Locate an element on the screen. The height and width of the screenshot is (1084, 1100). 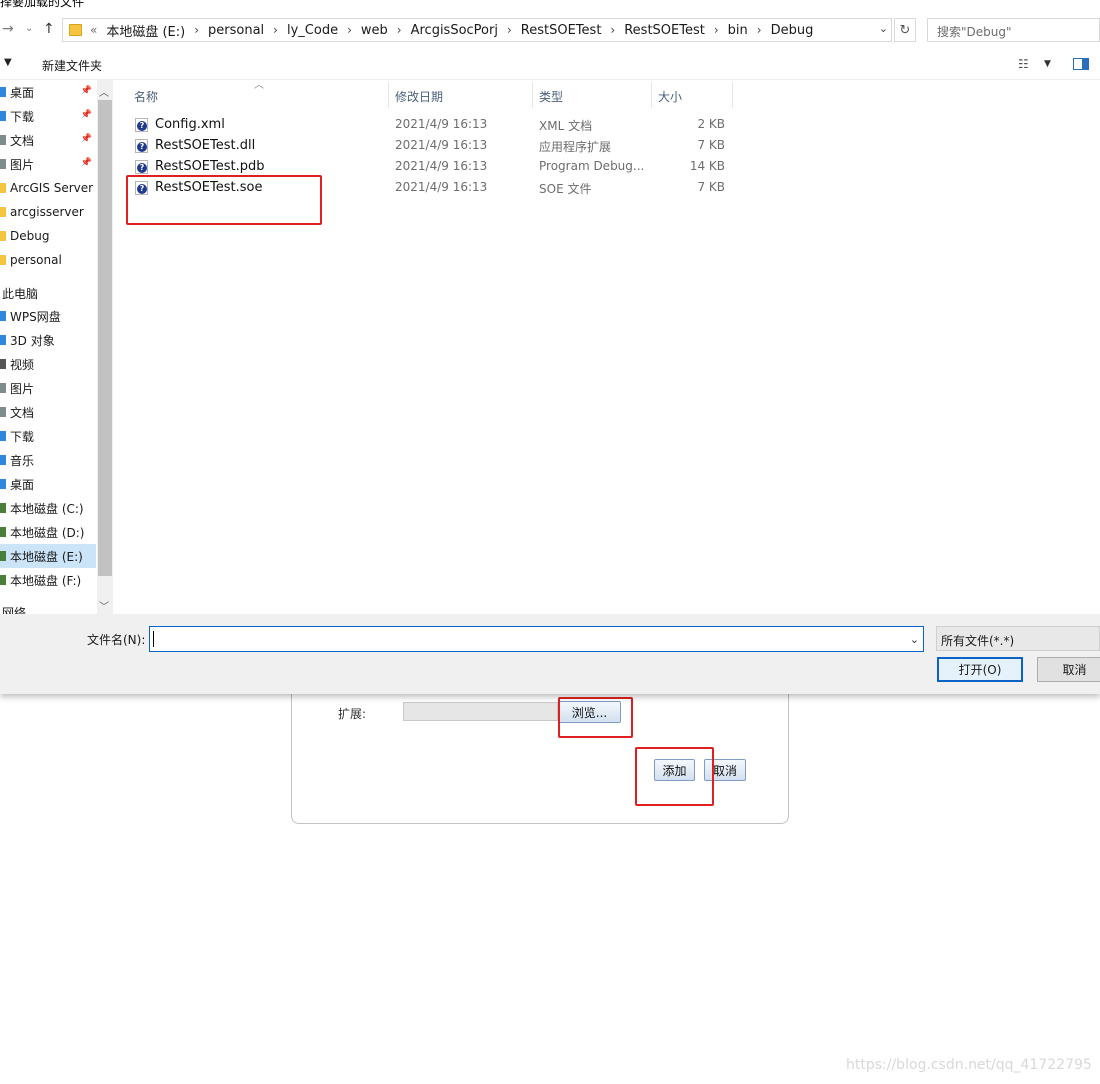
column-header-date: 修改日期 is located at coordinates (461, 95).